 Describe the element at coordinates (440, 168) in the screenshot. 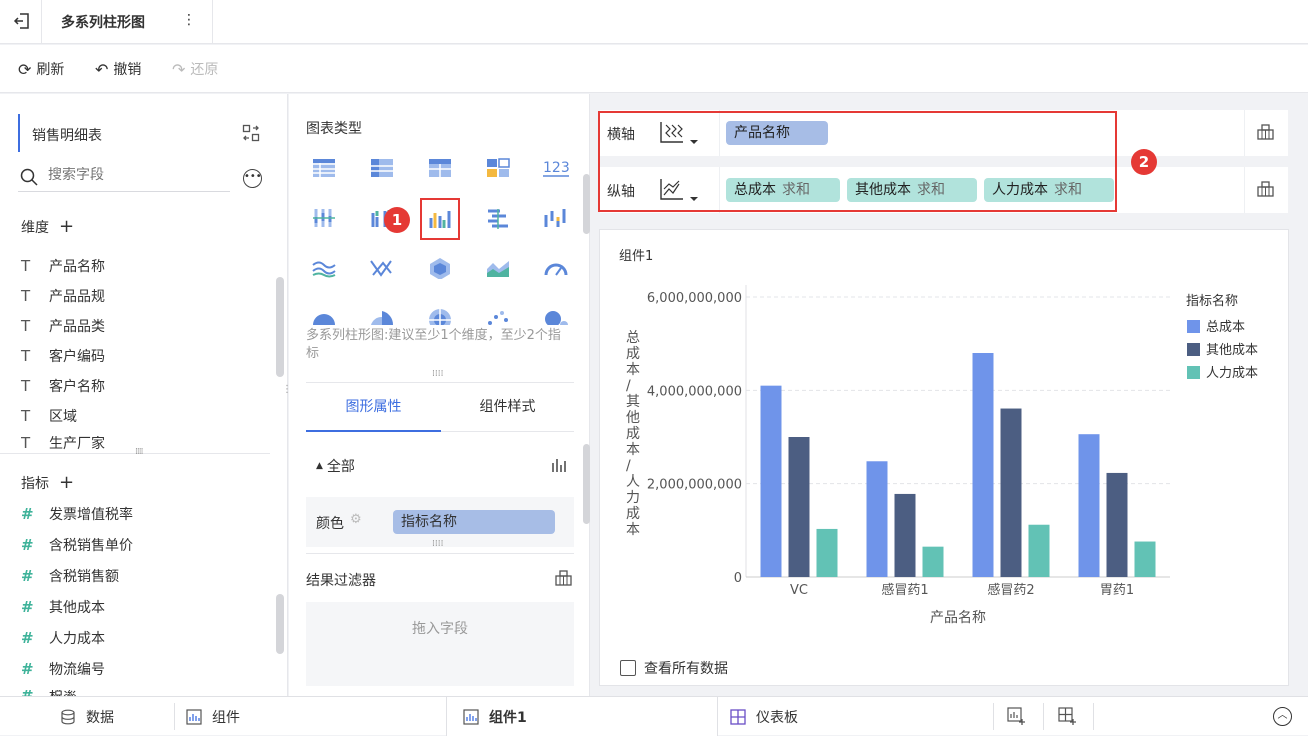

I see `detail-table-icon` at that location.